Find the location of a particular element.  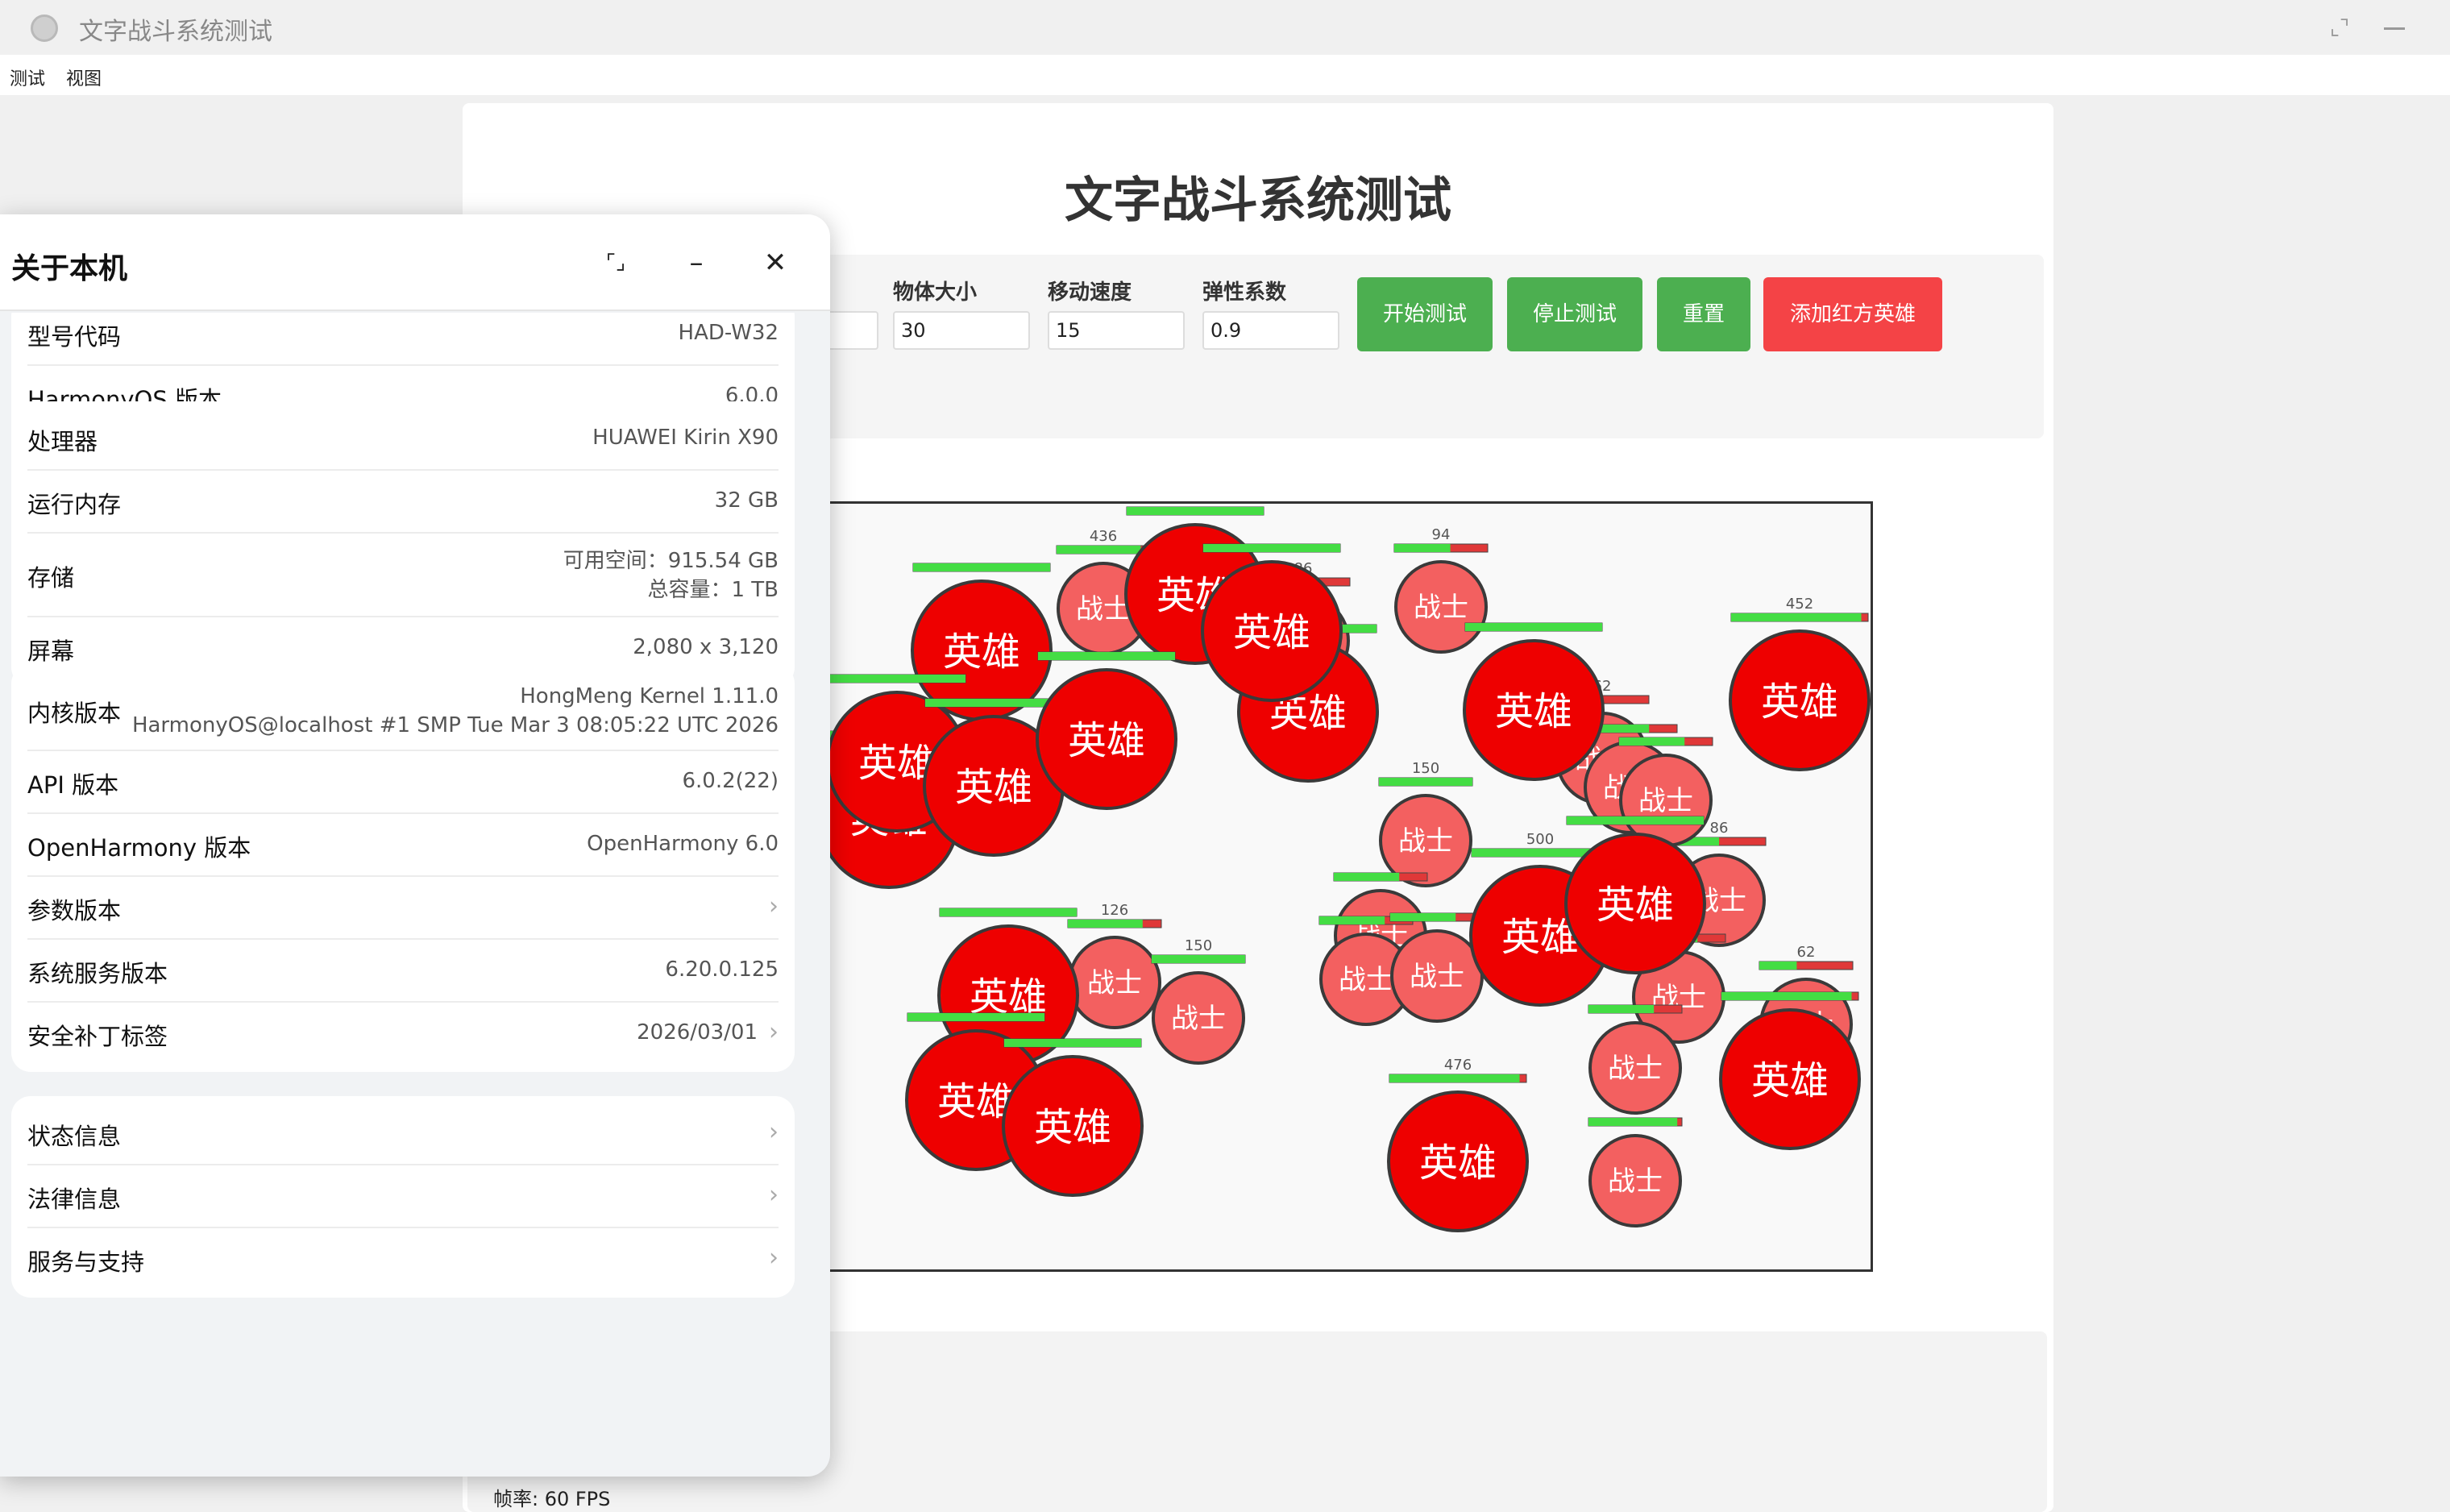

minimize-window-icon is located at coordinates (2394, 28).